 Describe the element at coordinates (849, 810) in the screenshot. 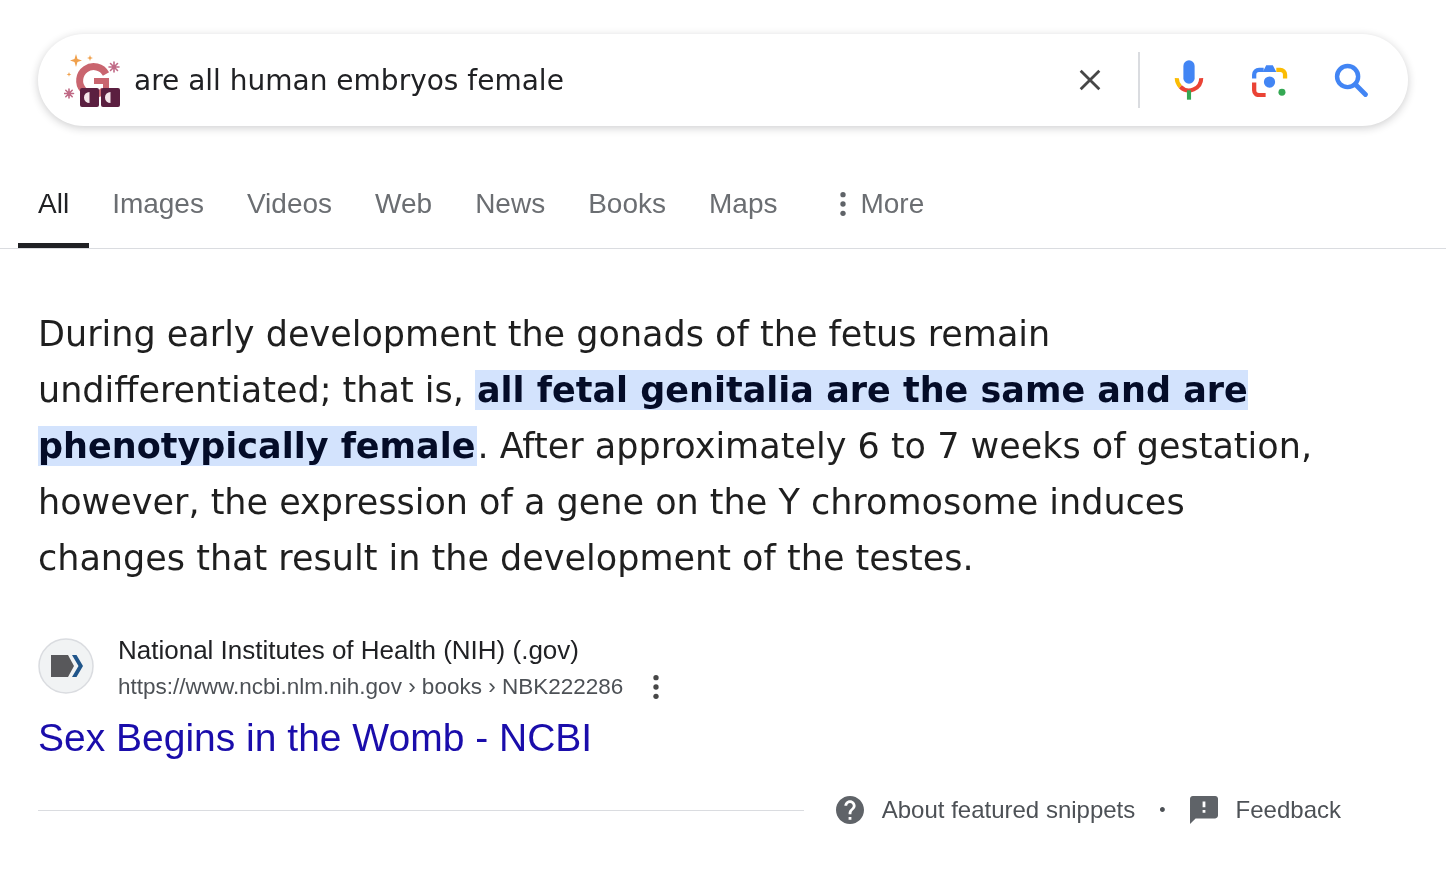

I see `help-icon` at that location.